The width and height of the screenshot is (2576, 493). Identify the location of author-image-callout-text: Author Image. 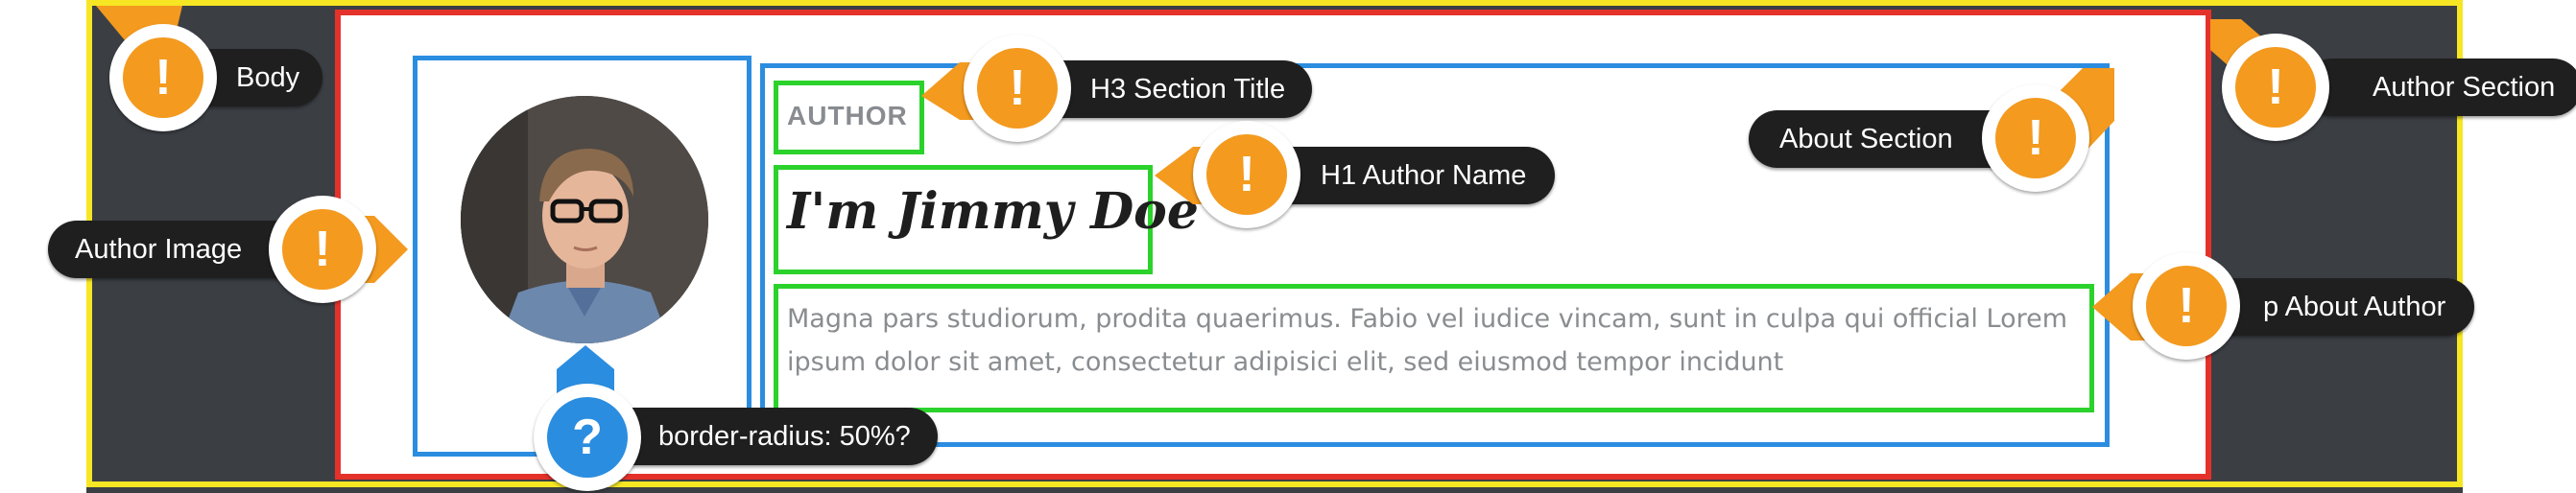
(159, 249).